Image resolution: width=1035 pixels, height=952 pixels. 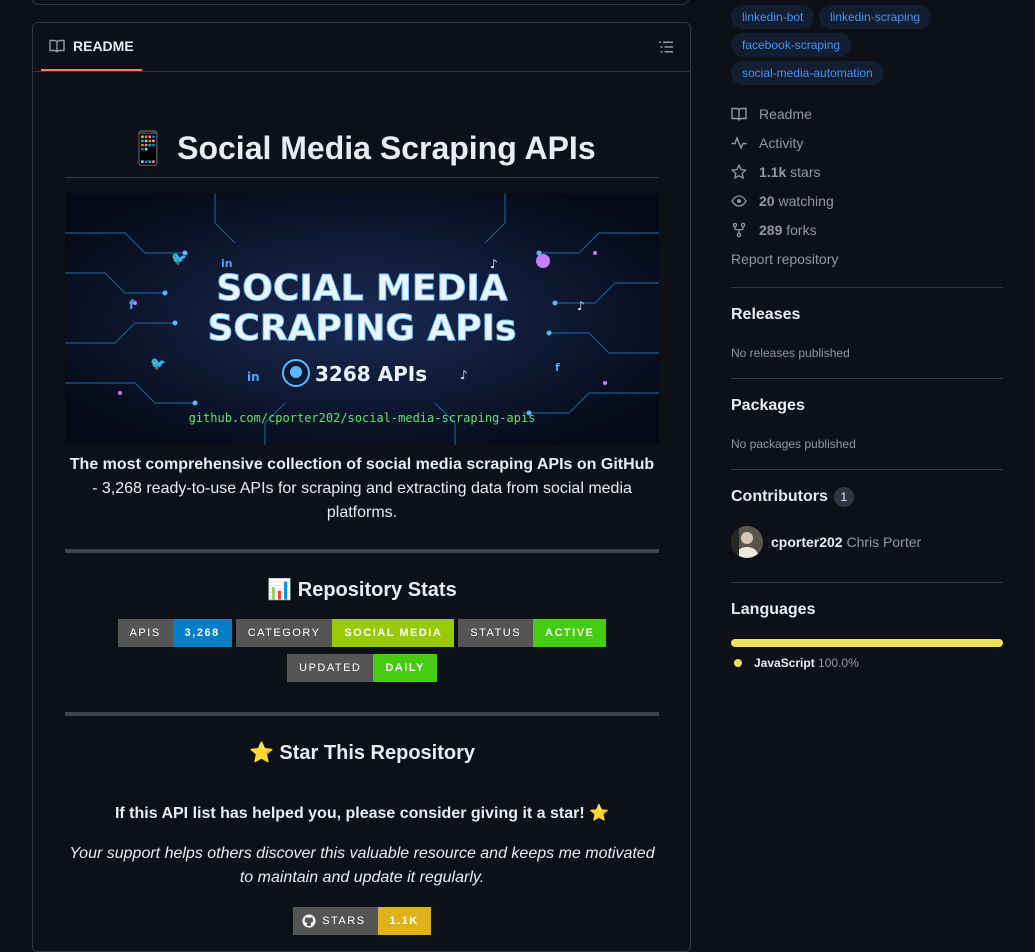 I want to click on topic-social-media-automation: social-media-automation, so click(x=807, y=73).